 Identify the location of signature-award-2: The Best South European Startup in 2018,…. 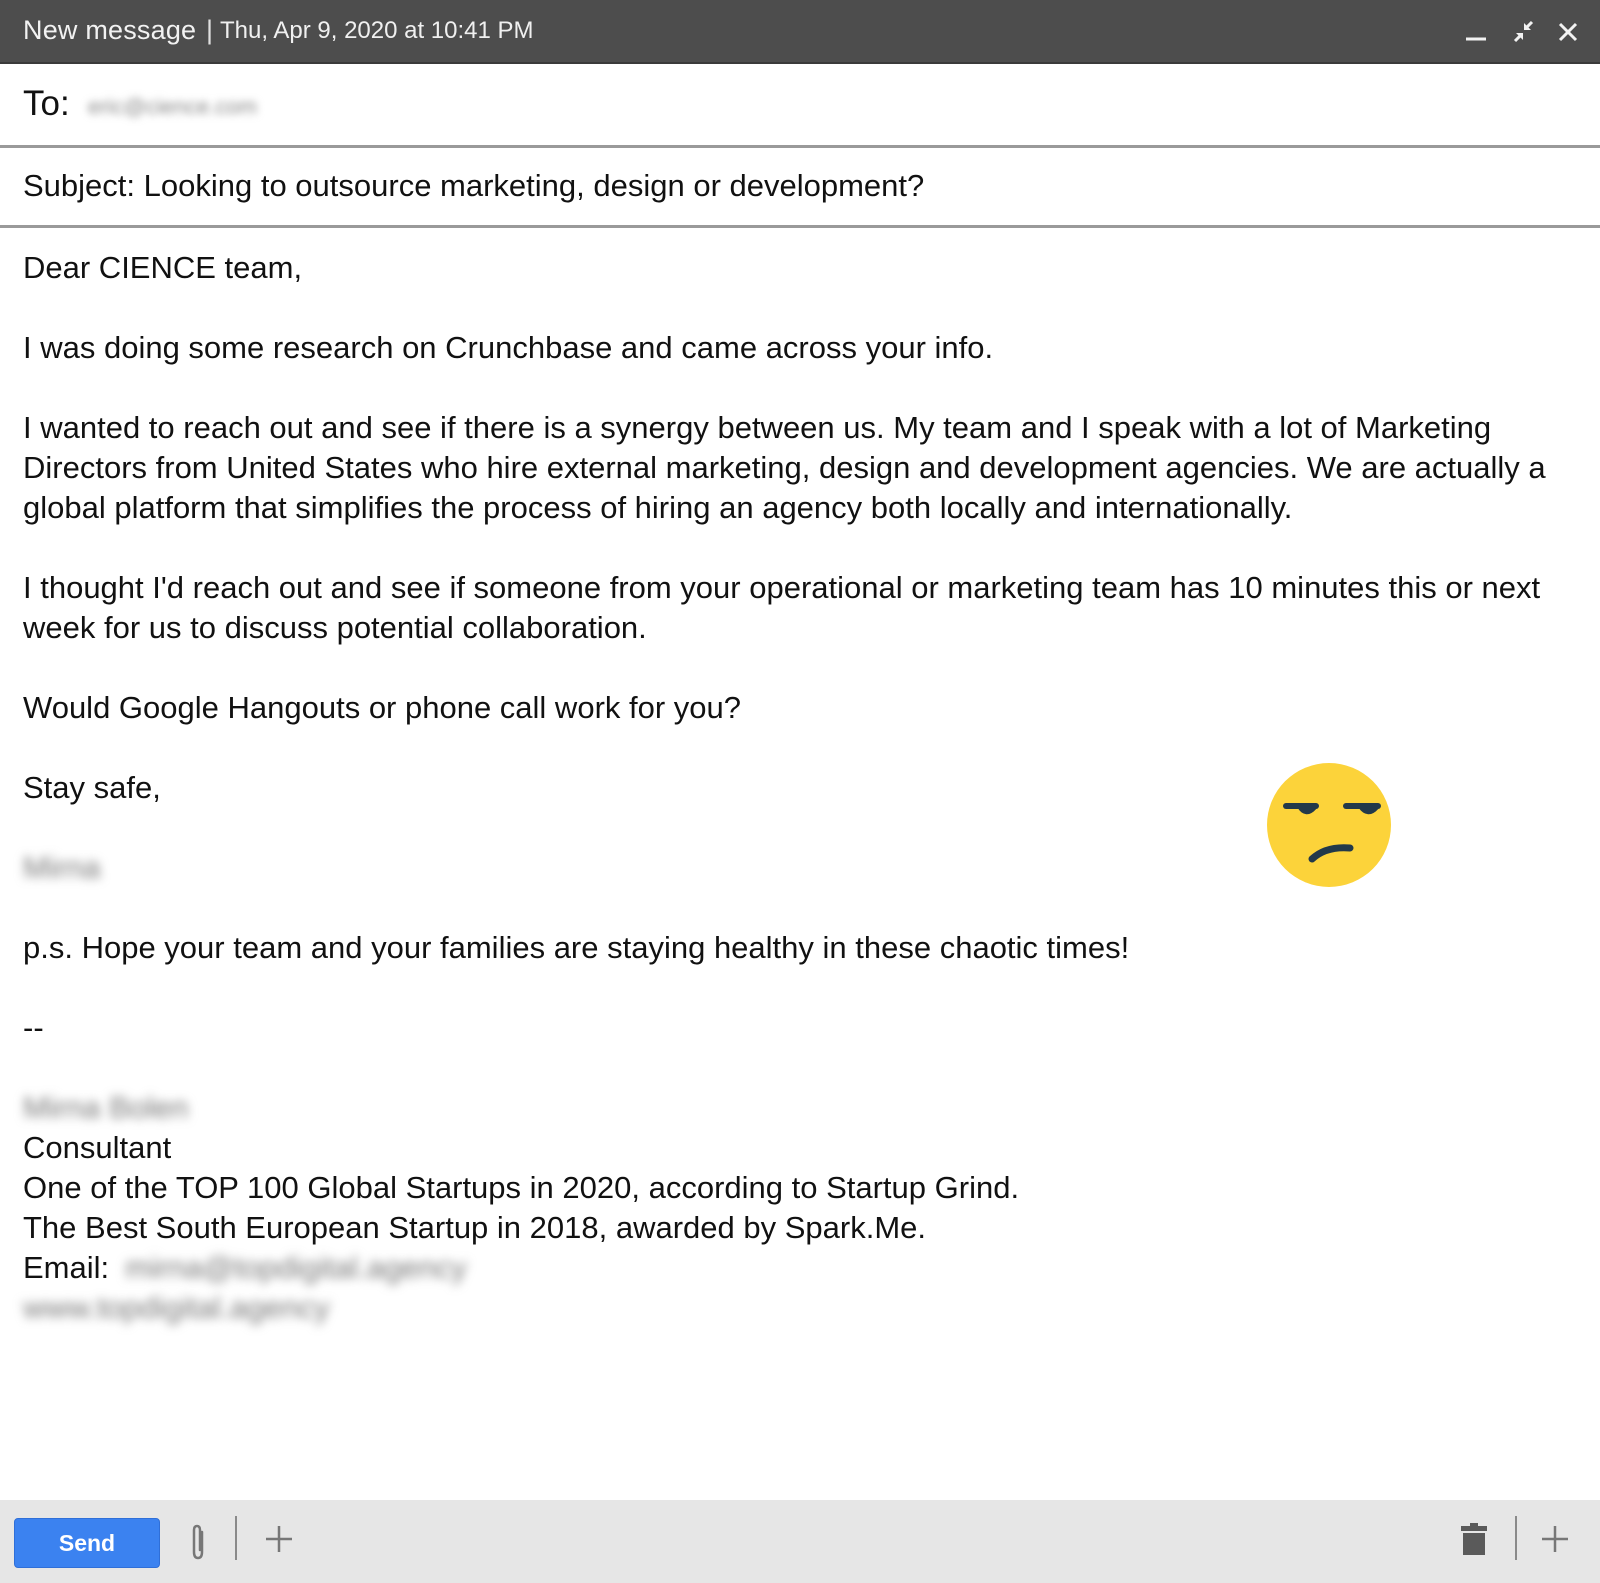
(474, 1227).